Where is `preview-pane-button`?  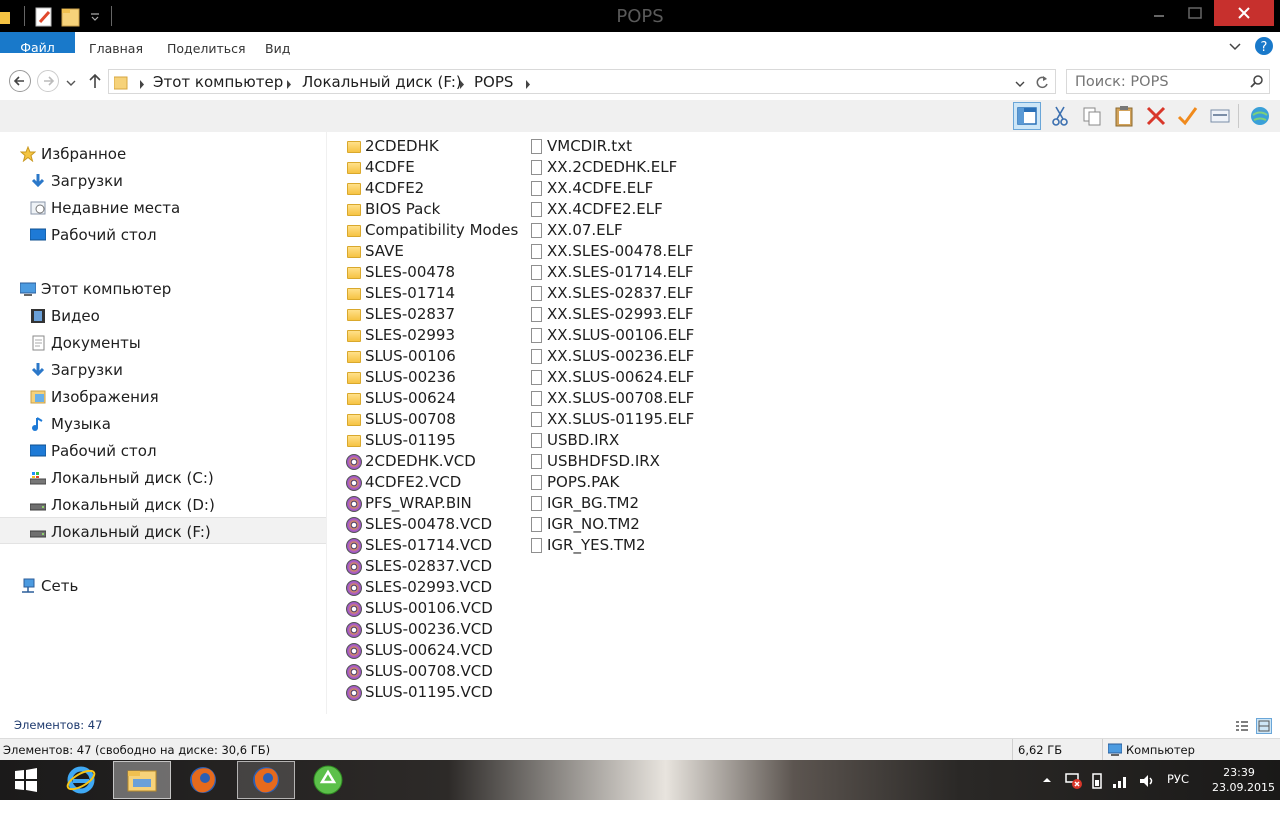 preview-pane-button is located at coordinates (1027, 116).